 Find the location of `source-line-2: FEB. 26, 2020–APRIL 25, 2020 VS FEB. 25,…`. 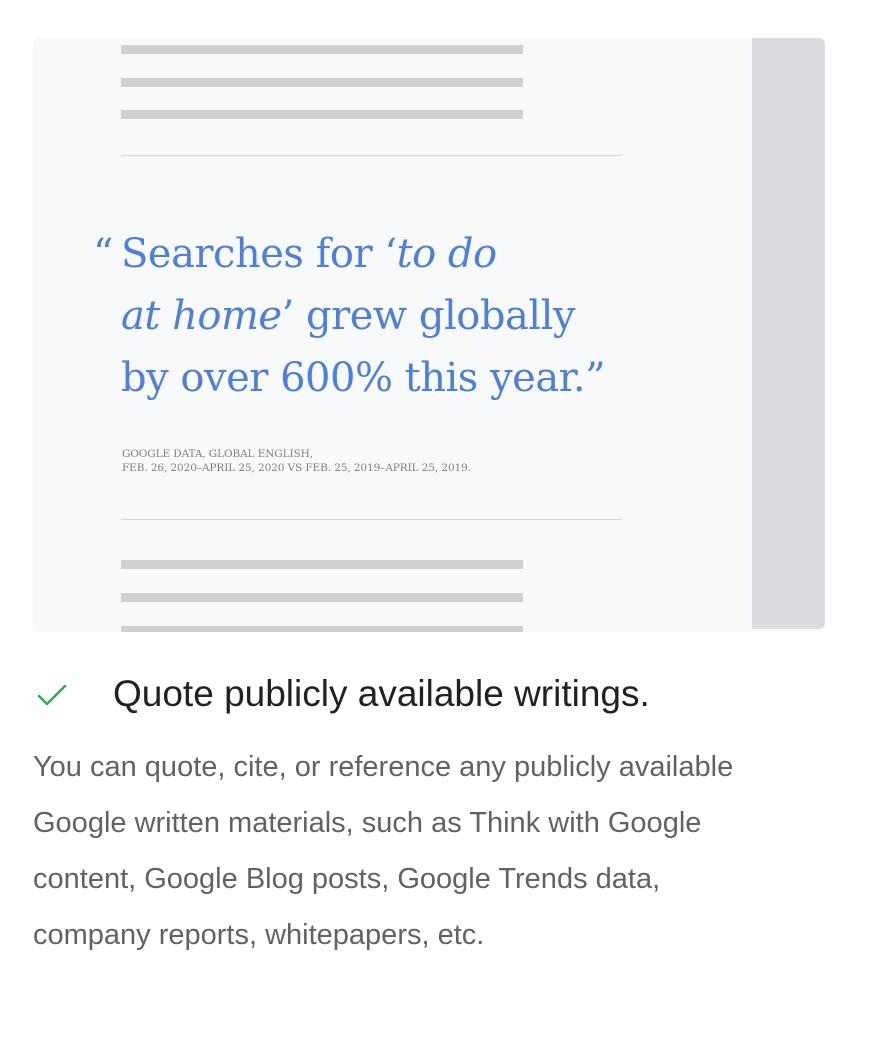

source-line-2: FEB. 26, 2020–APRIL 25, 2020 VS FEB. 25,… is located at coordinates (296, 468).